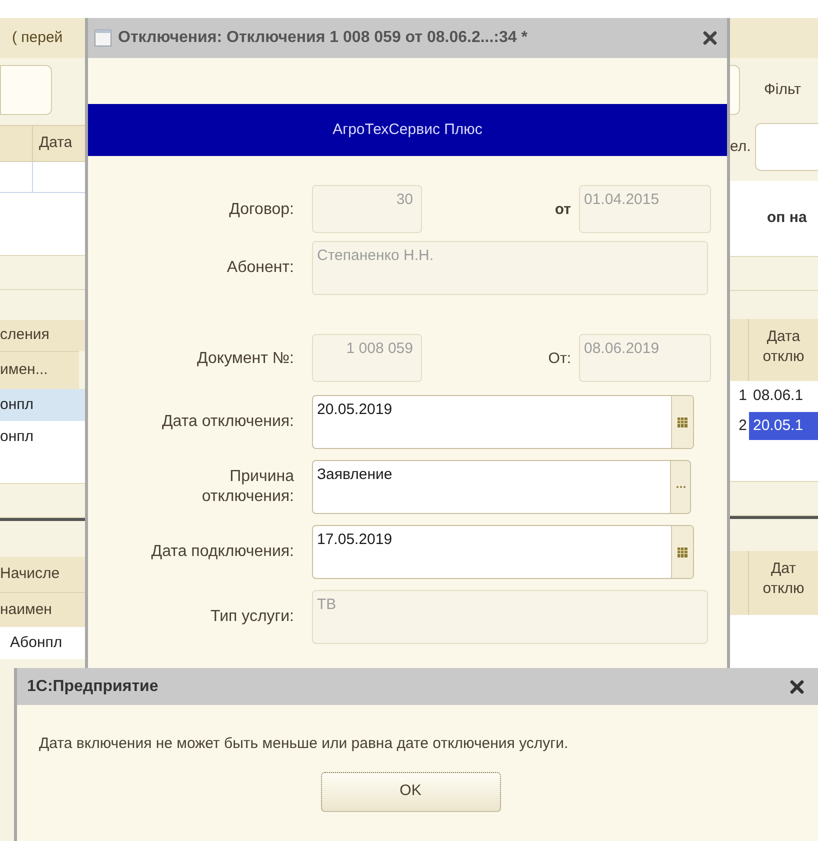  I want to click on field-label: Дата подключения:, so click(222, 552).